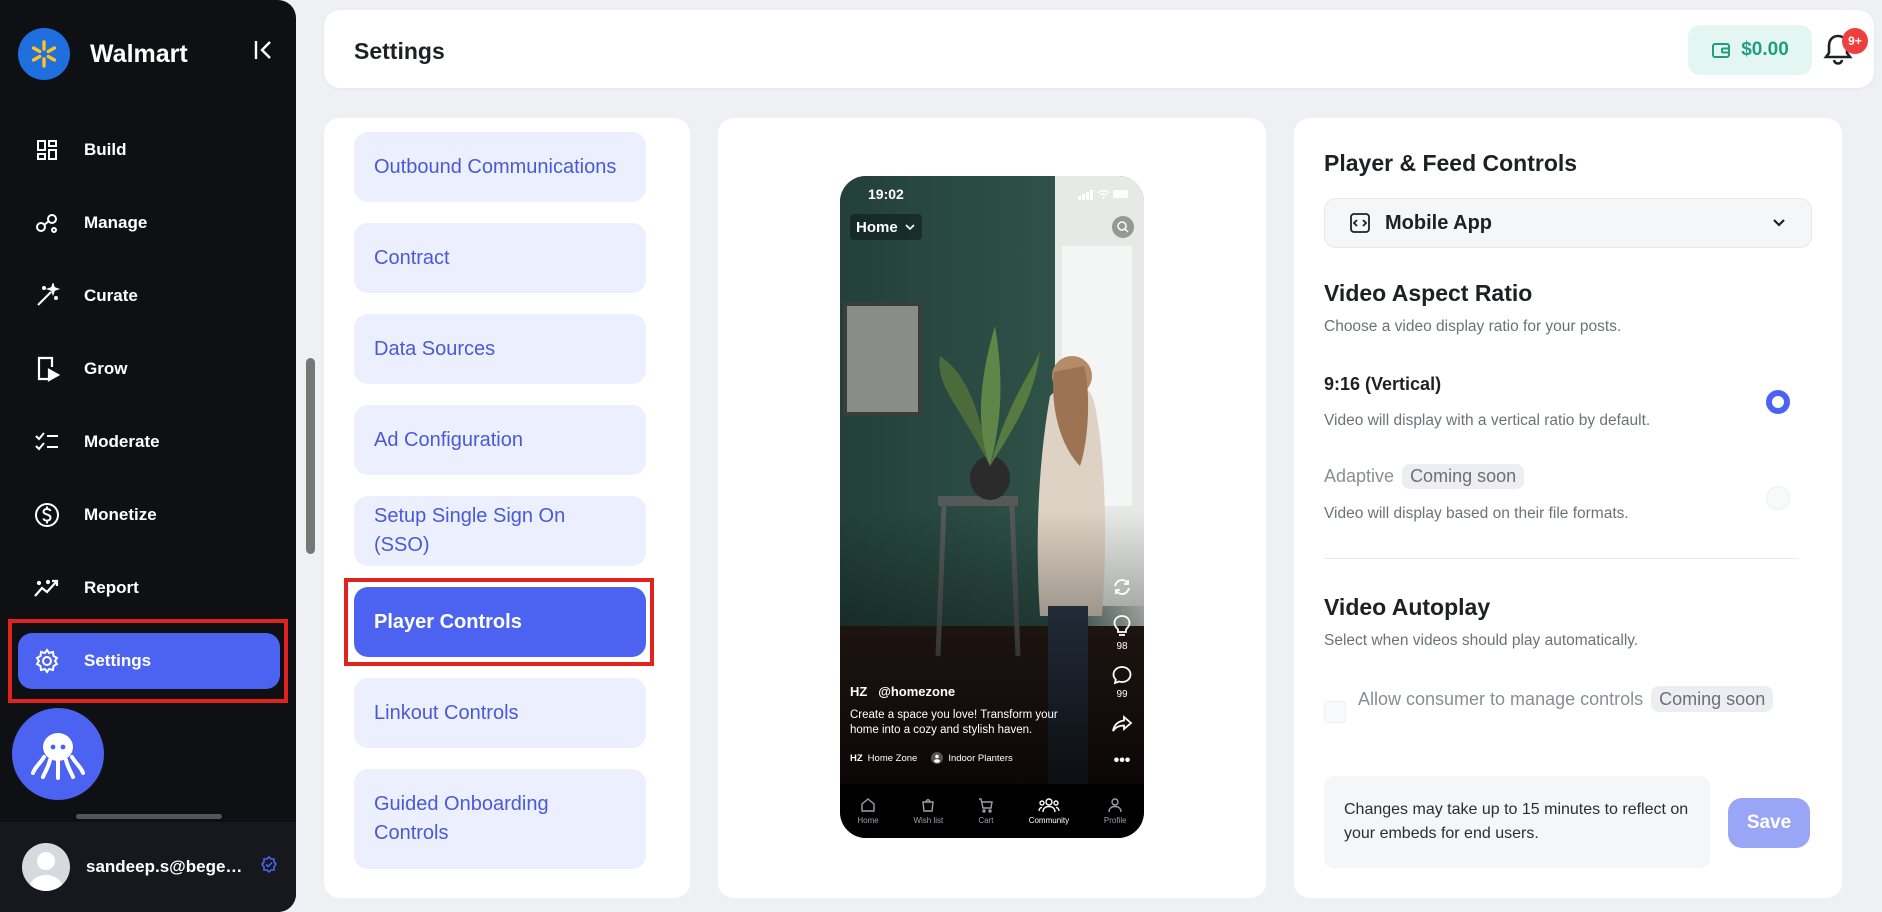 The image size is (1882, 912). What do you see at coordinates (1099, 49) in the screenshot?
I see `header: Settings $0.00 9+` at bounding box center [1099, 49].